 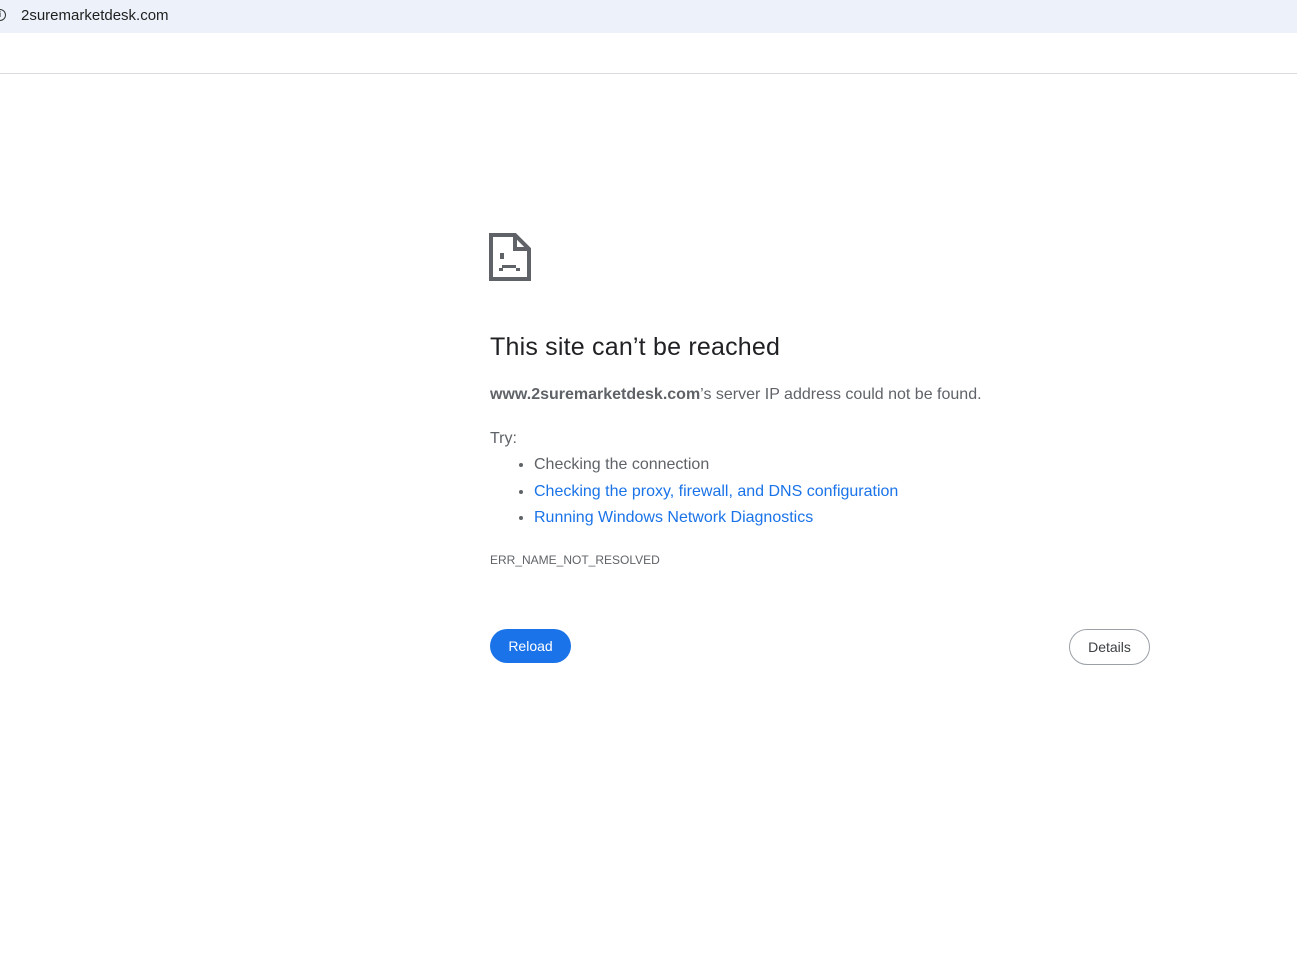 What do you see at coordinates (648, 16) in the screenshot?
I see `address-bar: i 2suremarketdesk.com` at bounding box center [648, 16].